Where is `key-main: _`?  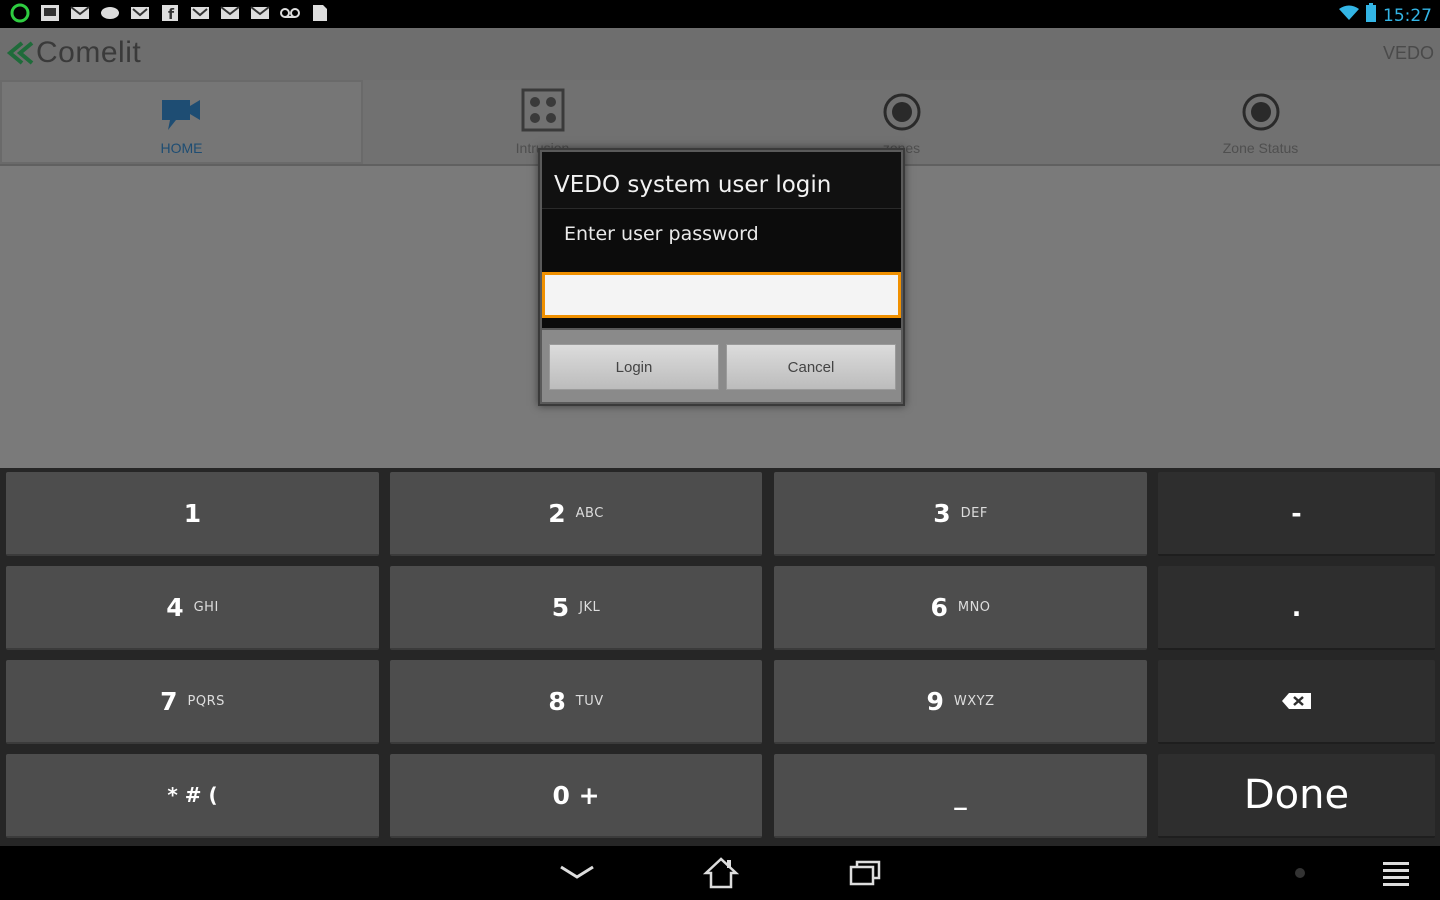
key-main: _ is located at coordinates (960, 795).